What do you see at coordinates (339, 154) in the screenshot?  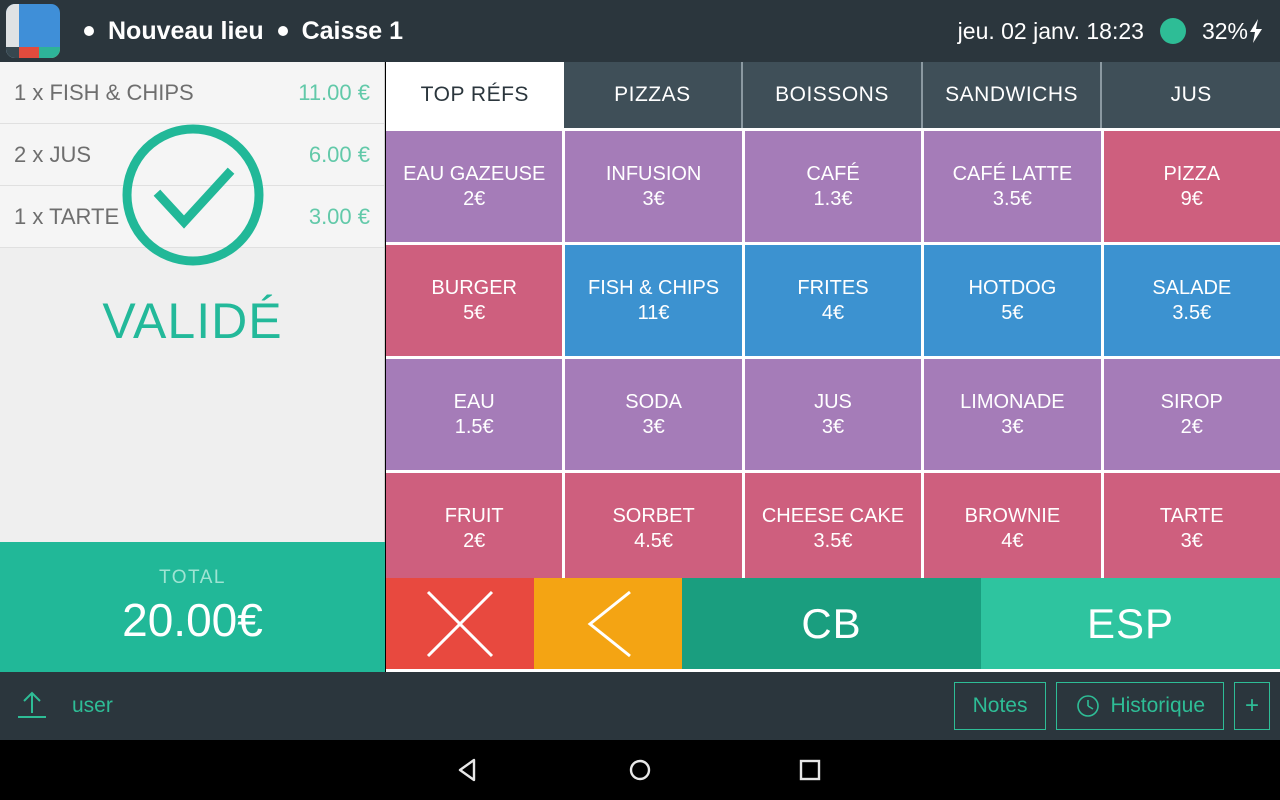 I see `order-line-price: 6.00 €` at bounding box center [339, 154].